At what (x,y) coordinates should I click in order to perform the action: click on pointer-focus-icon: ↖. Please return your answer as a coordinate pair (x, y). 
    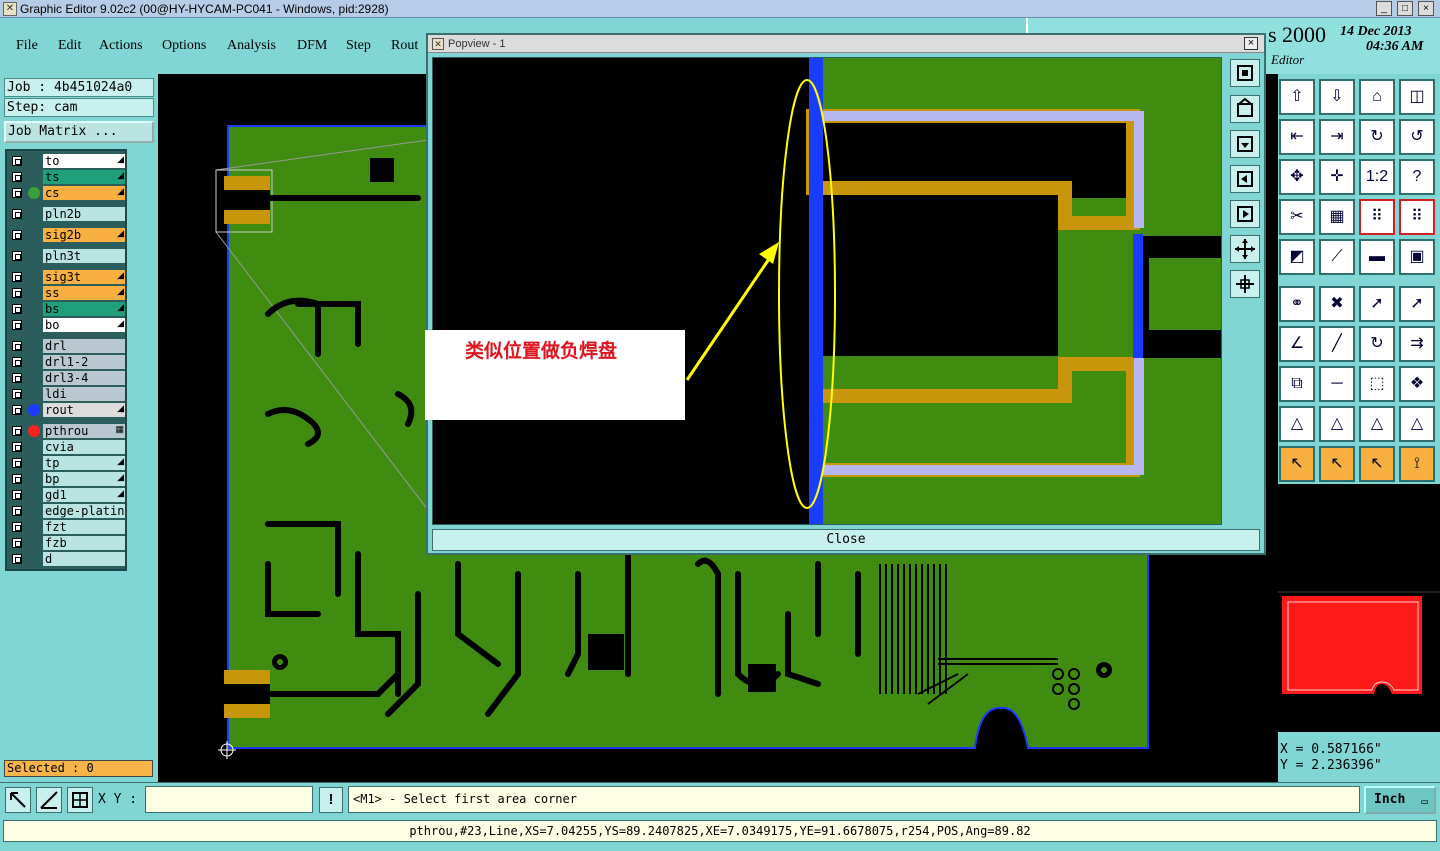
    Looking at the image, I should click on (1377, 464).